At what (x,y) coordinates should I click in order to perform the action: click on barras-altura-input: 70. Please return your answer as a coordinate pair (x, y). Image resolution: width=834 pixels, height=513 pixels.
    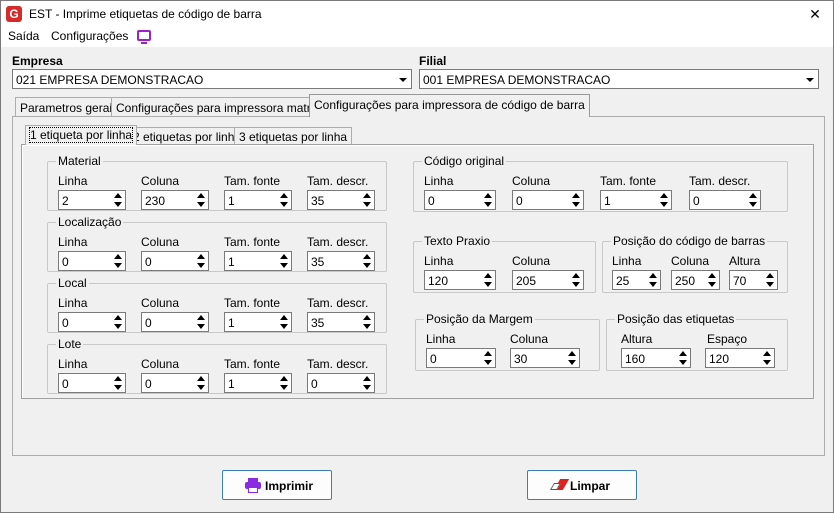
    Looking at the image, I should click on (753, 280).